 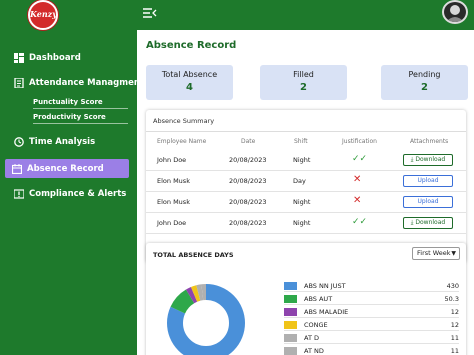 I want to click on legend-label: CONGE, so click(x=316, y=325).